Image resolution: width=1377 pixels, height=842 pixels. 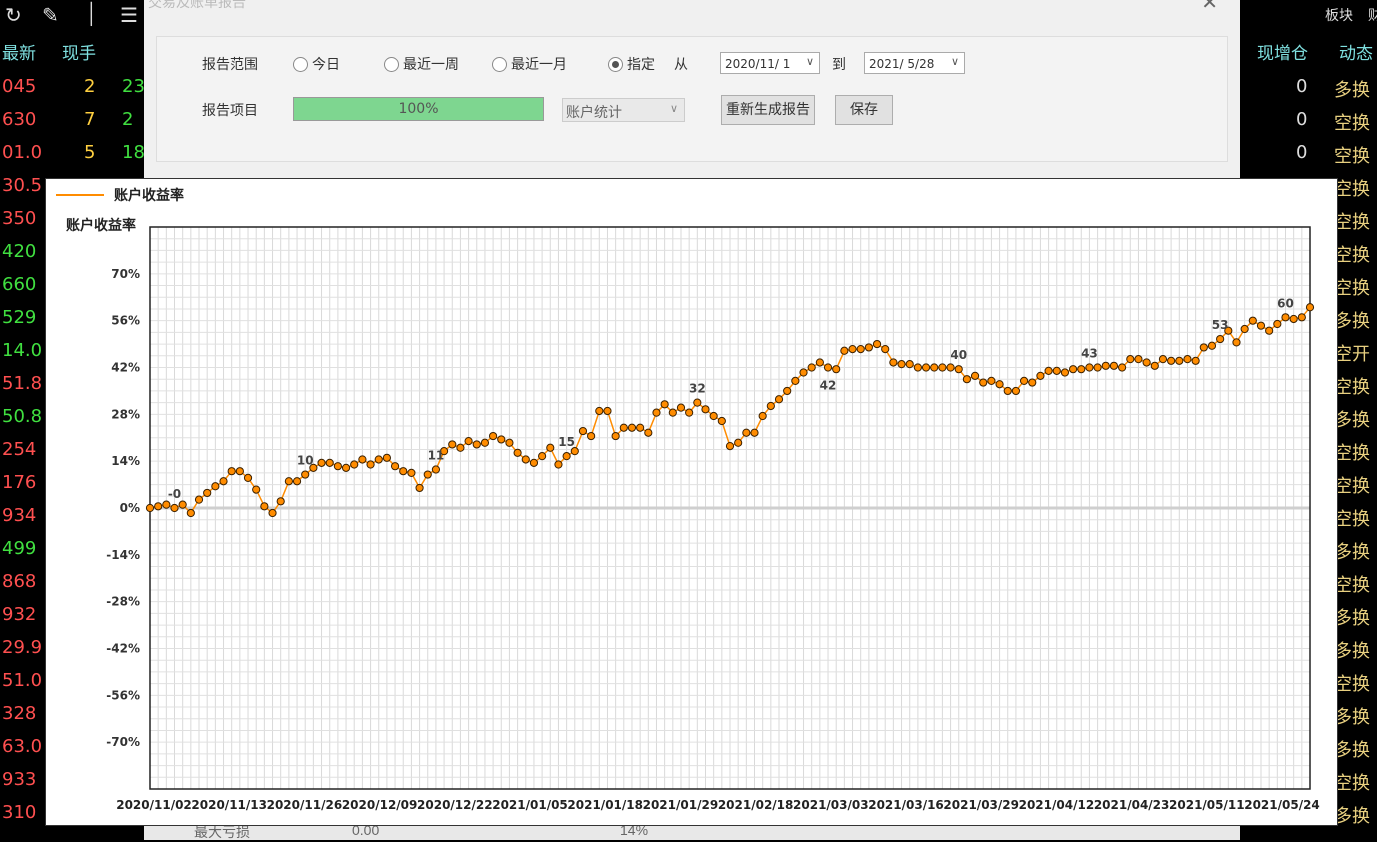 I want to click on from-date-picker: 2020/11/ 1 ∨, so click(x=770, y=63).